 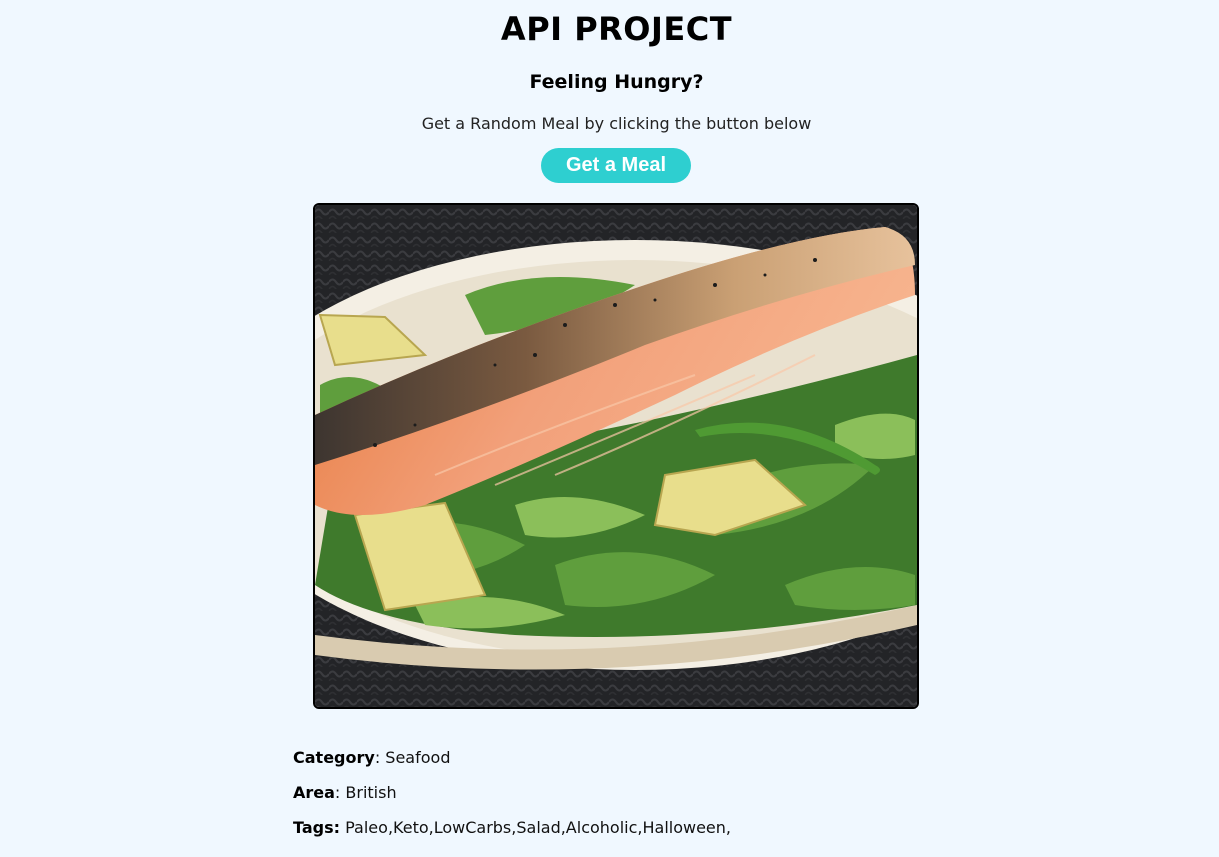 I want to click on category-label: Category, so click(x=334, y=757).